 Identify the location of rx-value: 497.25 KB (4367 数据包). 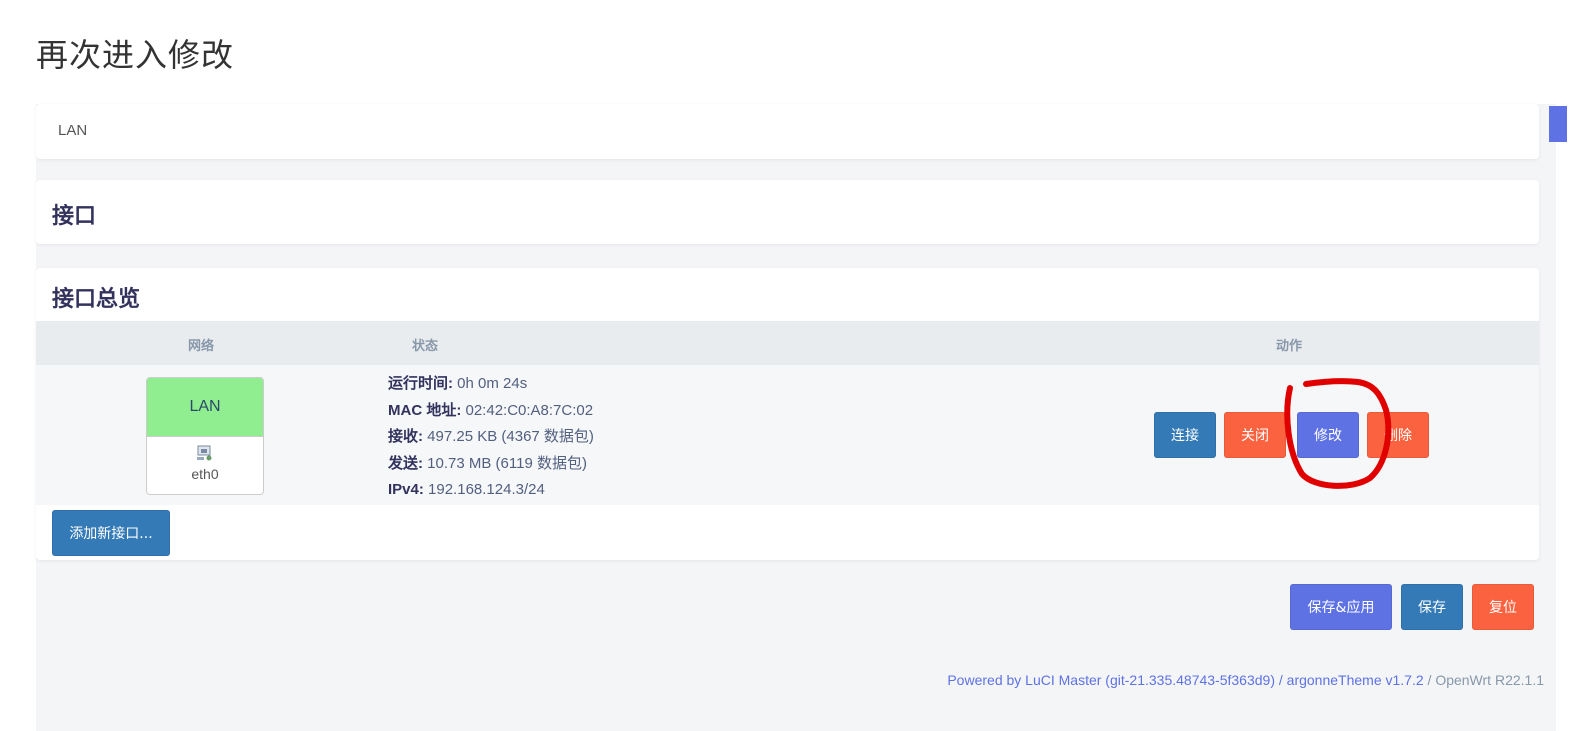
(510, 436).